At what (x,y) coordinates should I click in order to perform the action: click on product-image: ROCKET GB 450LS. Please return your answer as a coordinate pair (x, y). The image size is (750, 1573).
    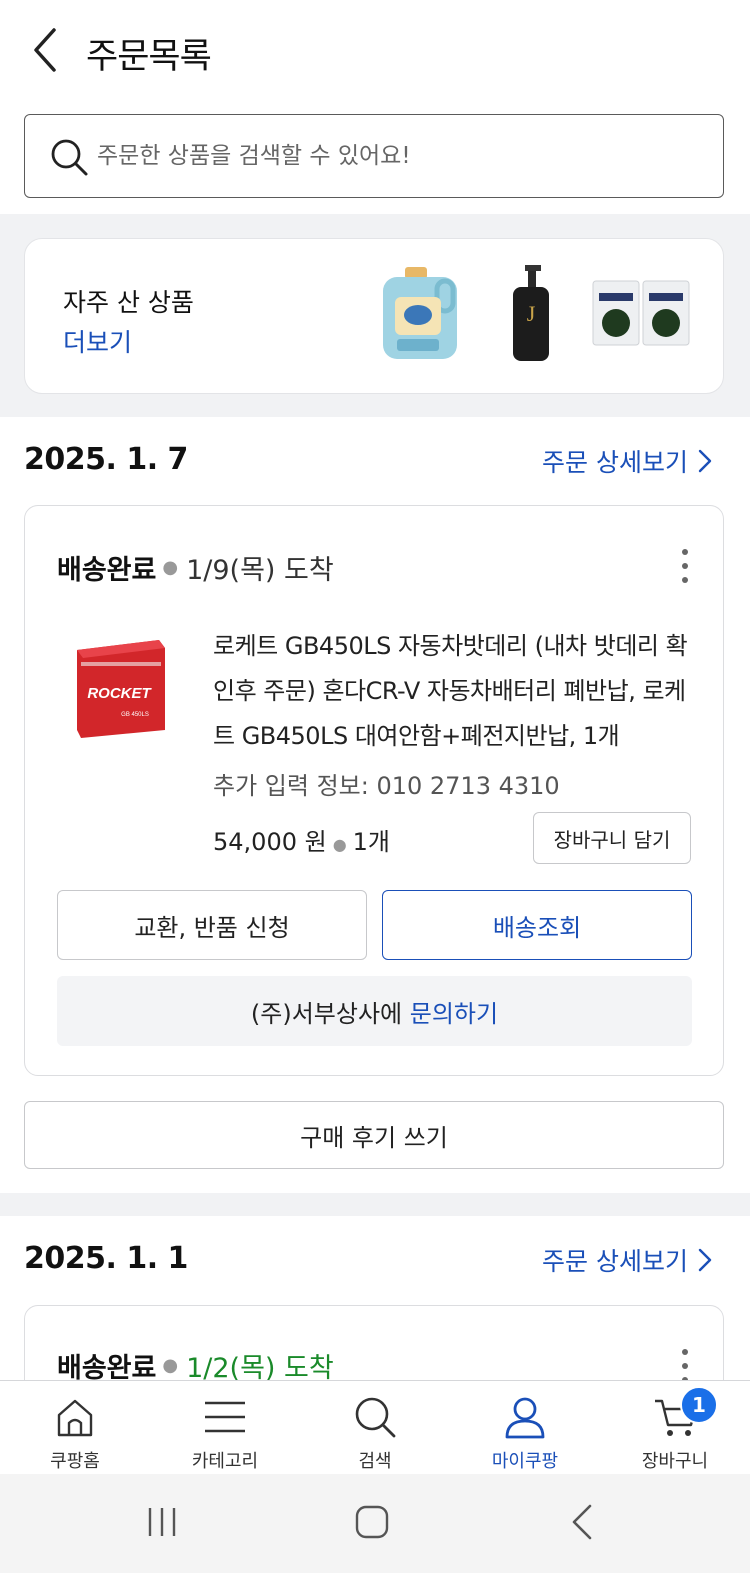
    Looking at the image, I should click on (121, 685).